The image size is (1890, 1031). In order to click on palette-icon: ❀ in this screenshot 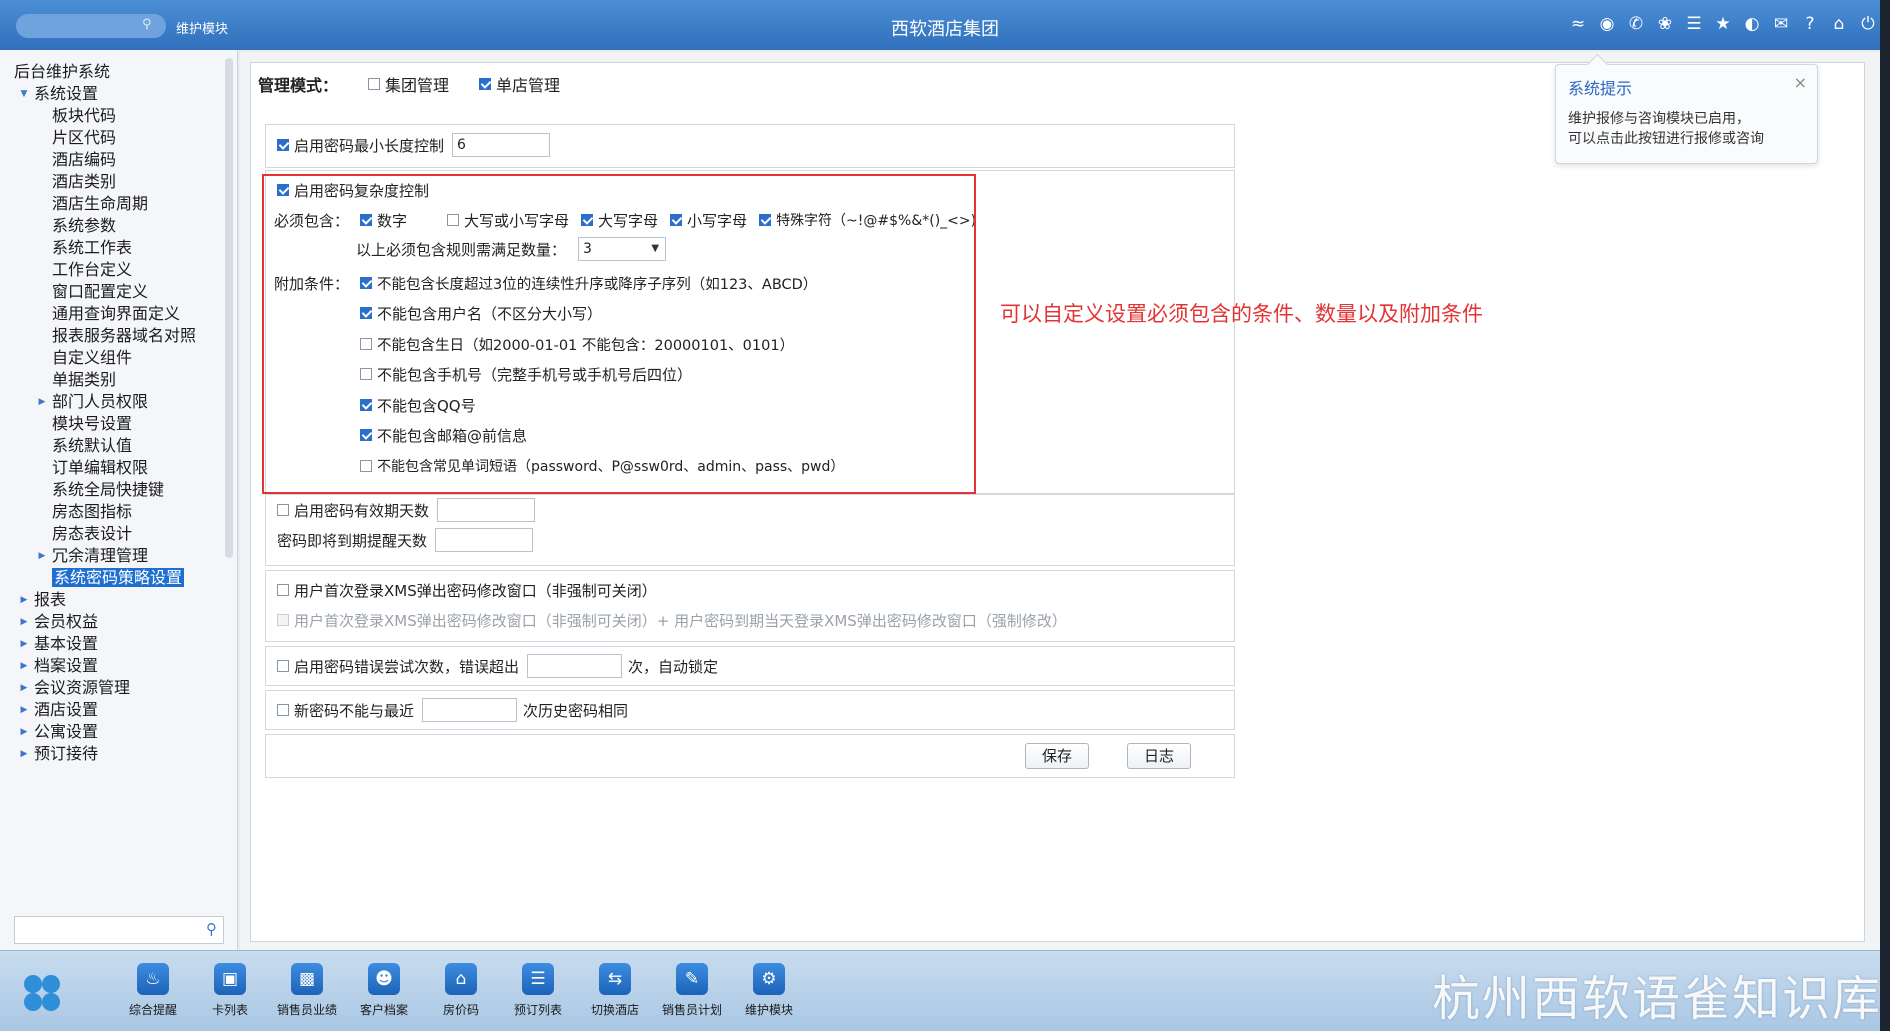, I will do `click(1665, 24)`.